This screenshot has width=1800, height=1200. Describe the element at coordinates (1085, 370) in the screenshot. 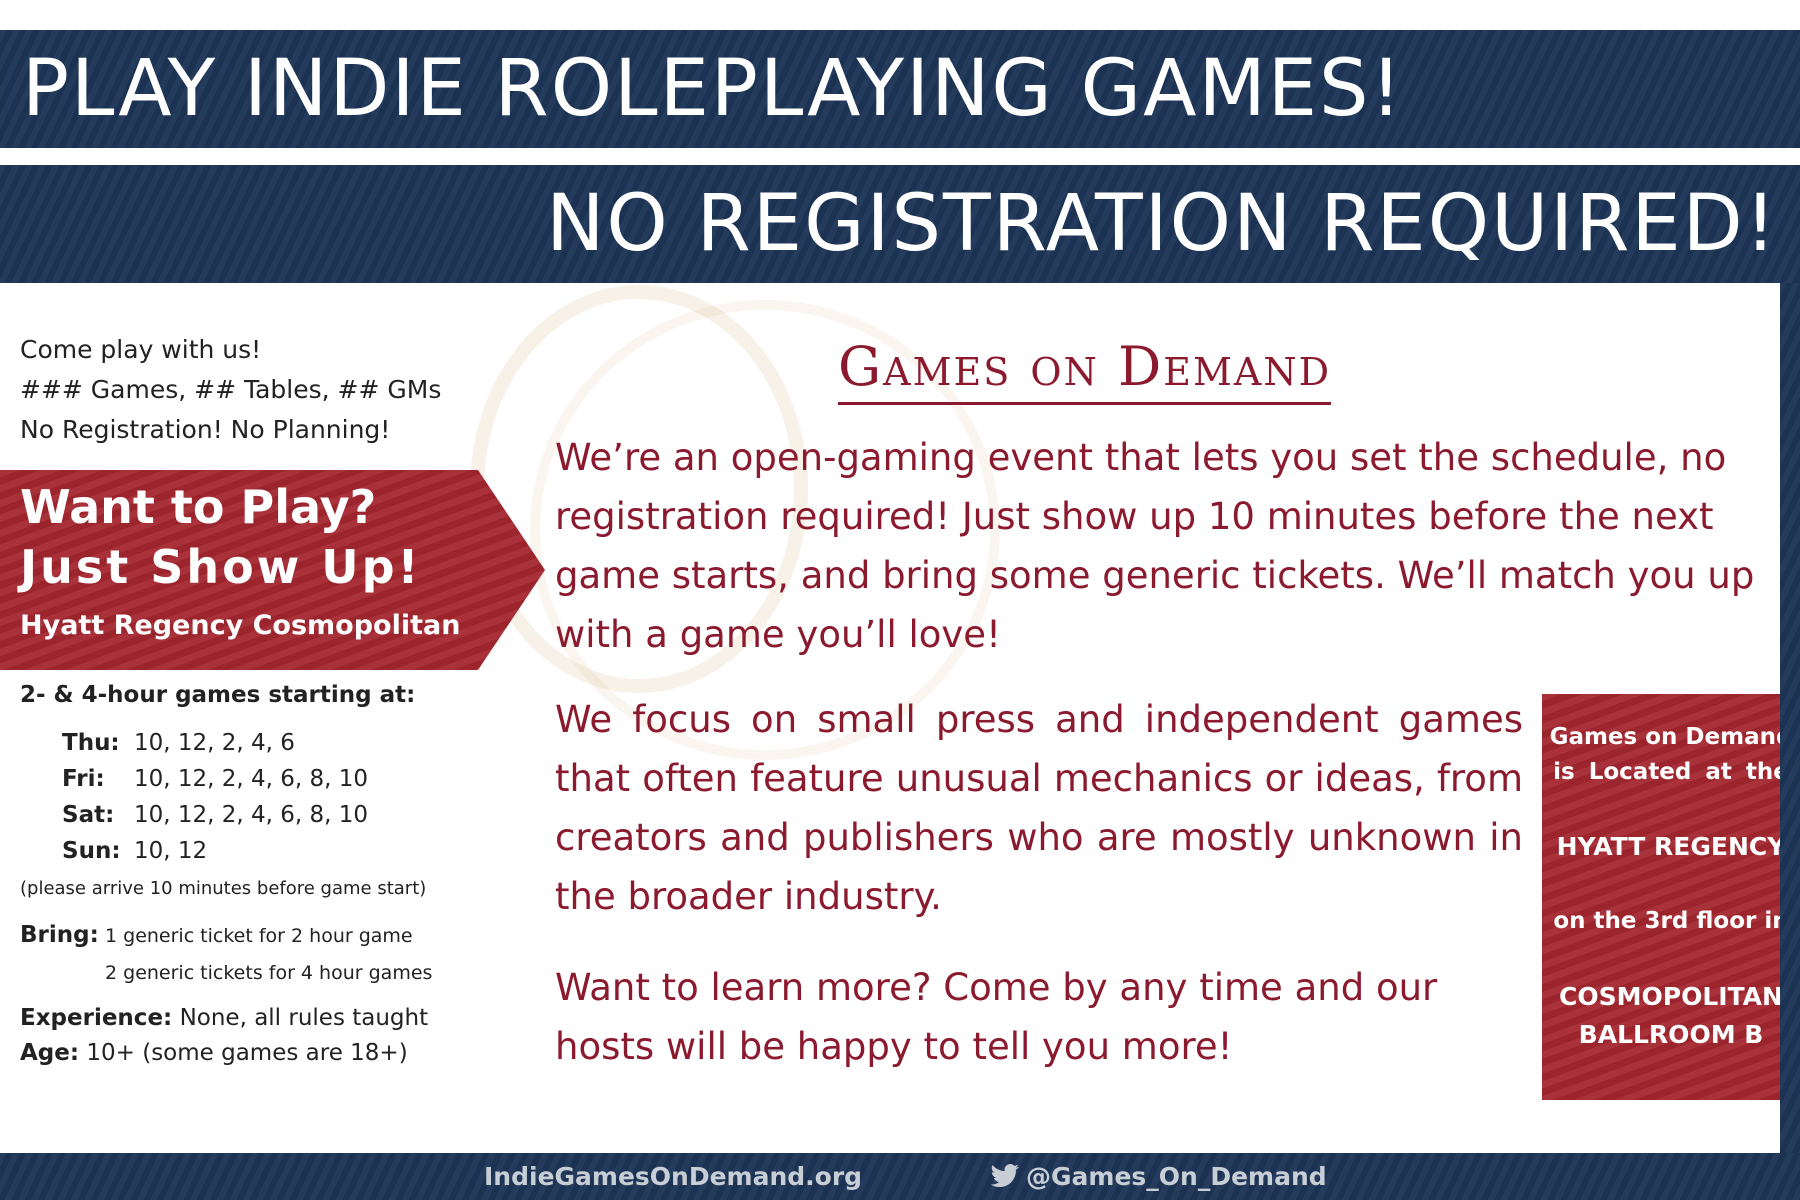

I see `page-title: Games on Demand` at that location.